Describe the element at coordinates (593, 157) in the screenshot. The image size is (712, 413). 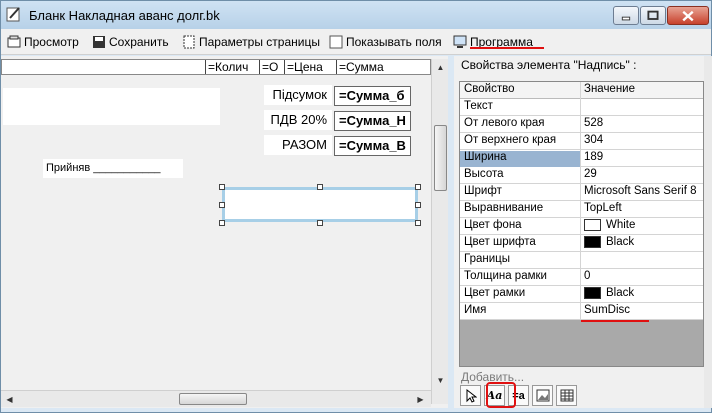
I see `prop-value: 189` at that location.